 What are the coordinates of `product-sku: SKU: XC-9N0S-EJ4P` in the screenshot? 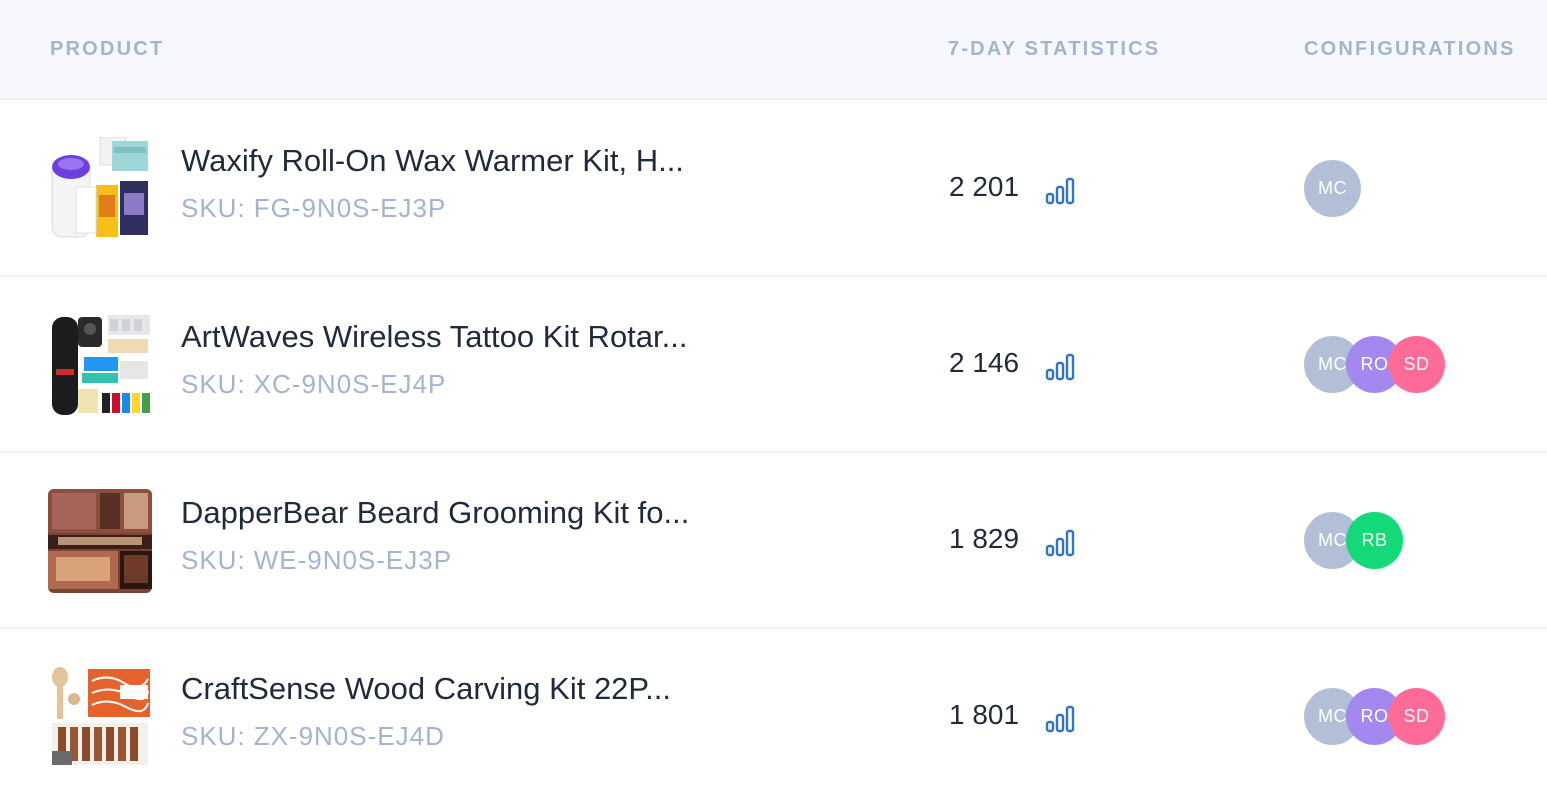 It's located at (313, 384).